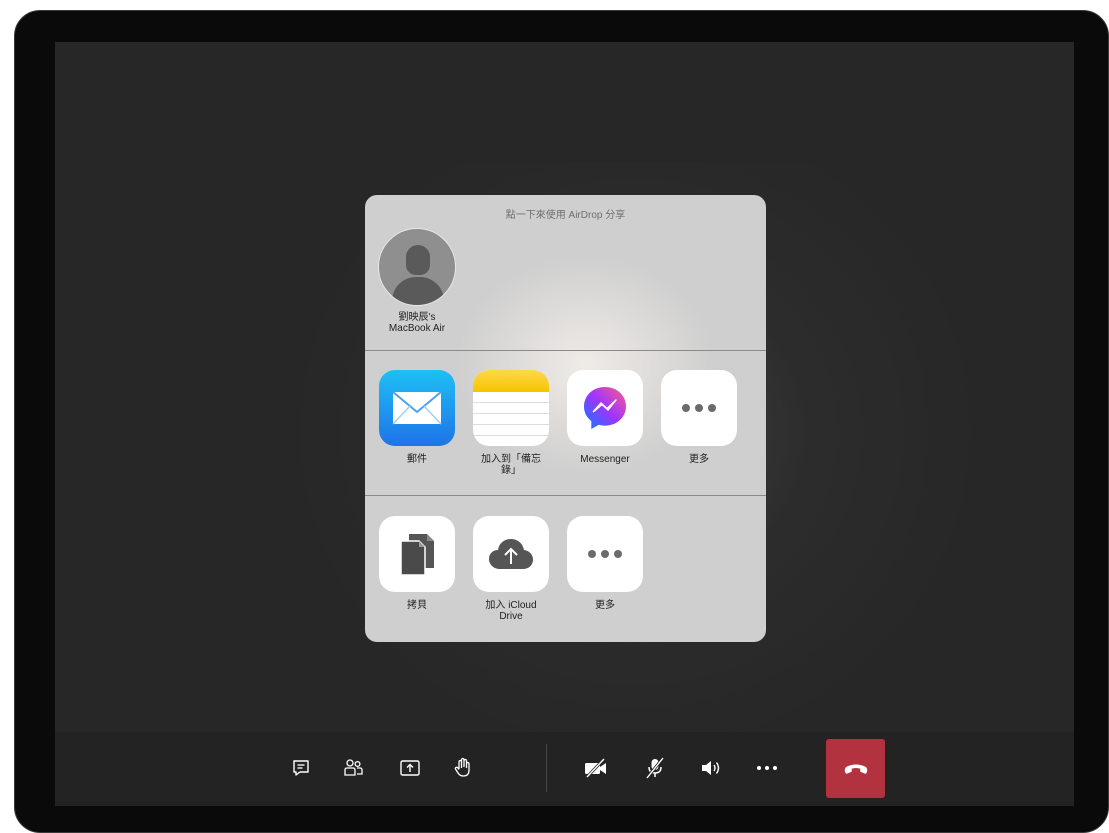 This screenshot has width=1109, height=833. I want to click on toolbar-separator, so click(546, 768).